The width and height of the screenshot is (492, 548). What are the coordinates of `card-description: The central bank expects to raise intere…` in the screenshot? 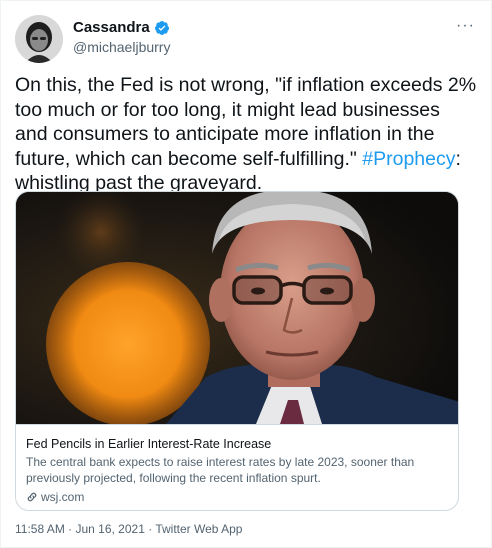 It's located at (220, 470).